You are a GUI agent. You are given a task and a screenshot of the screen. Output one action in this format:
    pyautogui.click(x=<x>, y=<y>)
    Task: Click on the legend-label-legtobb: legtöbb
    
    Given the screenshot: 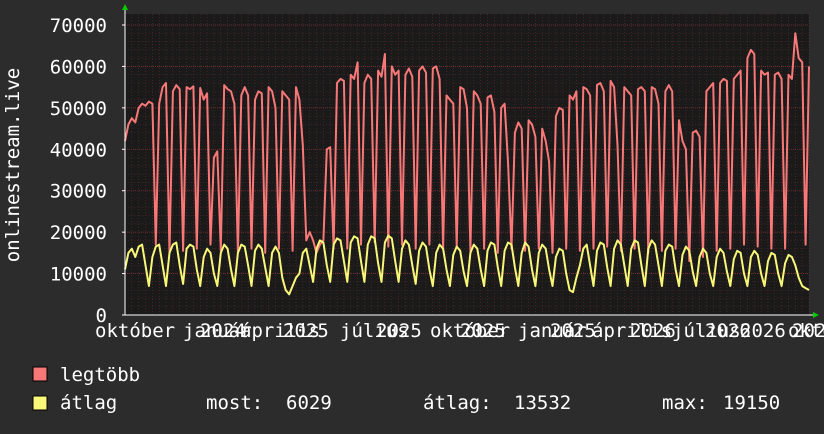 What is the action you would take?
    pyautogui.click(x=100, y=375)
    